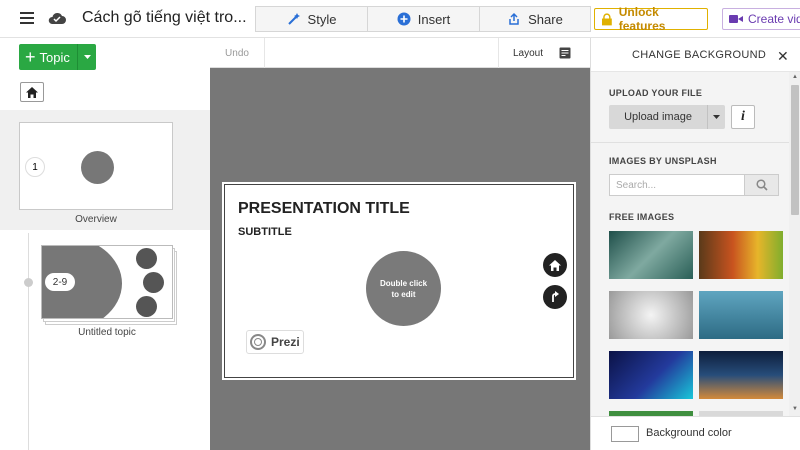 This screenshot has width=800, height=450. I want to click on create-video-button: Create vid, so click(761, 19).